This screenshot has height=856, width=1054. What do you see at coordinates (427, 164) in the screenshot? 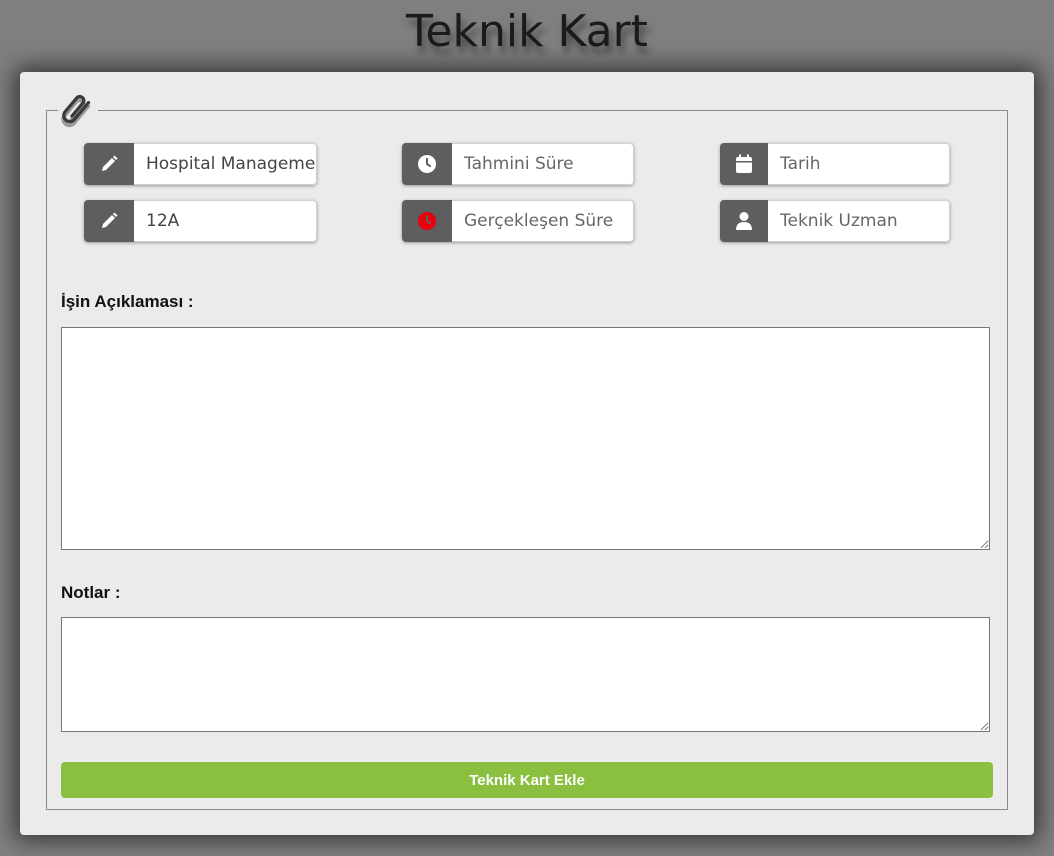
I see `clock-icon` at bounding box center [427, 164].